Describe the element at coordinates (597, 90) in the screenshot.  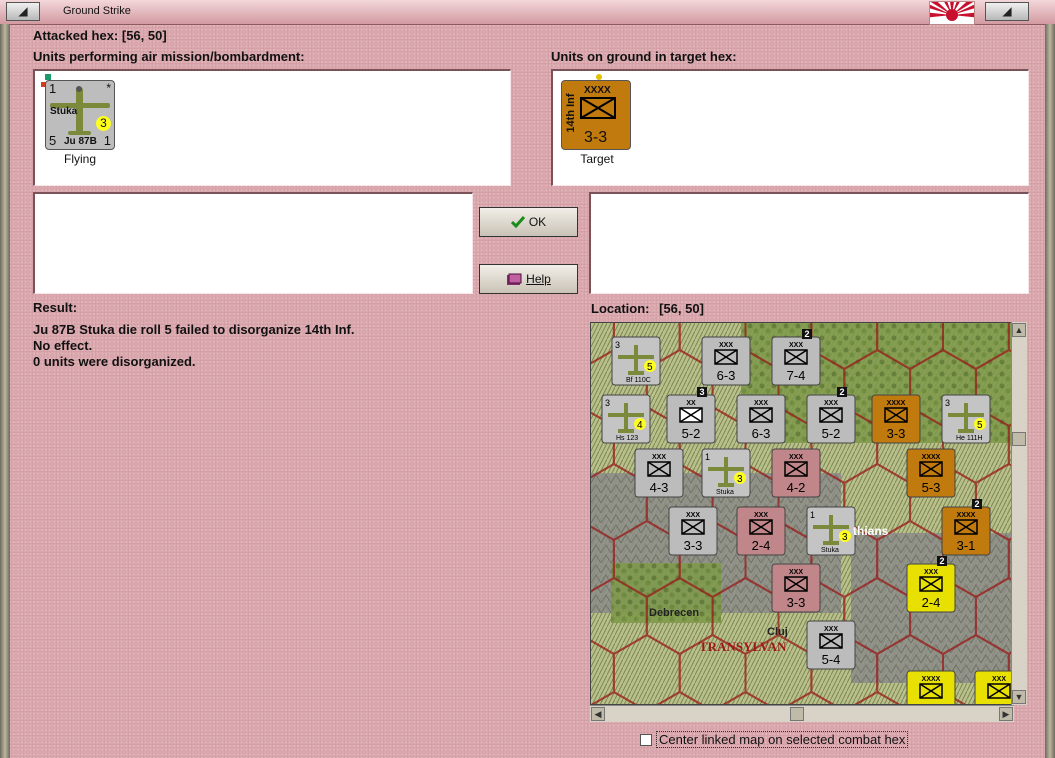
I see `inf-size: XXXX` at that location.